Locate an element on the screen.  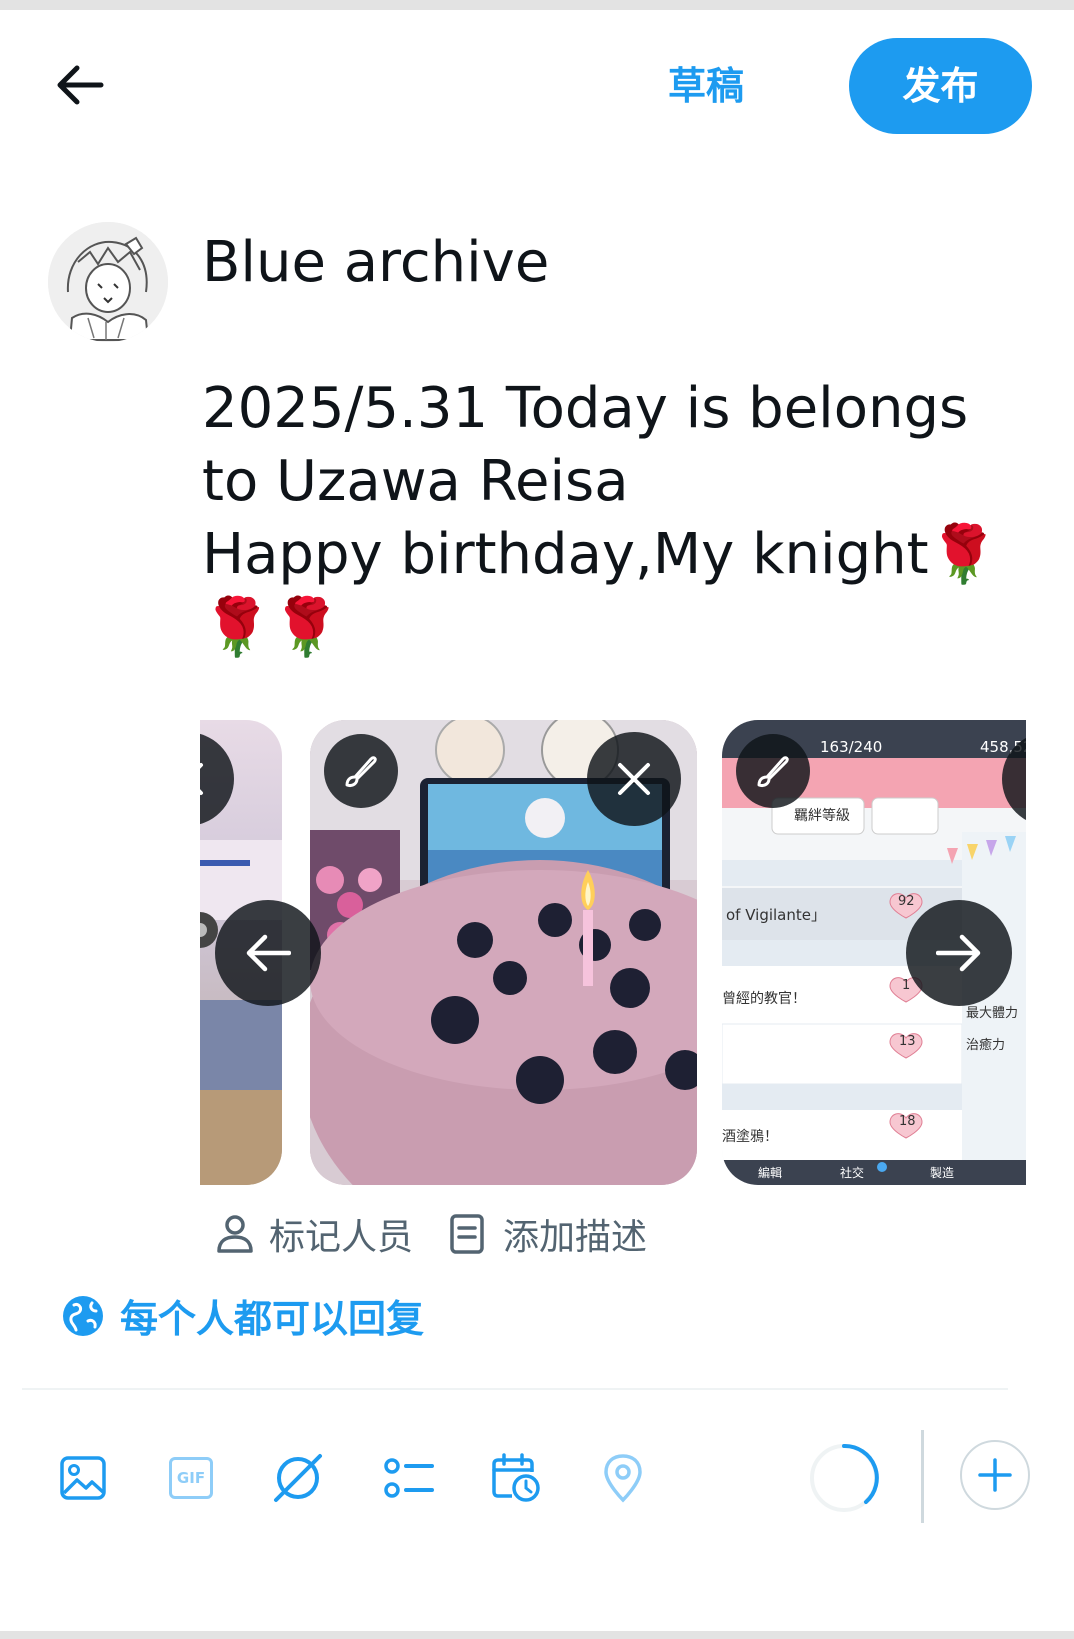
tag-people-button: 标记人员 is located at coordinates (314, 1234).